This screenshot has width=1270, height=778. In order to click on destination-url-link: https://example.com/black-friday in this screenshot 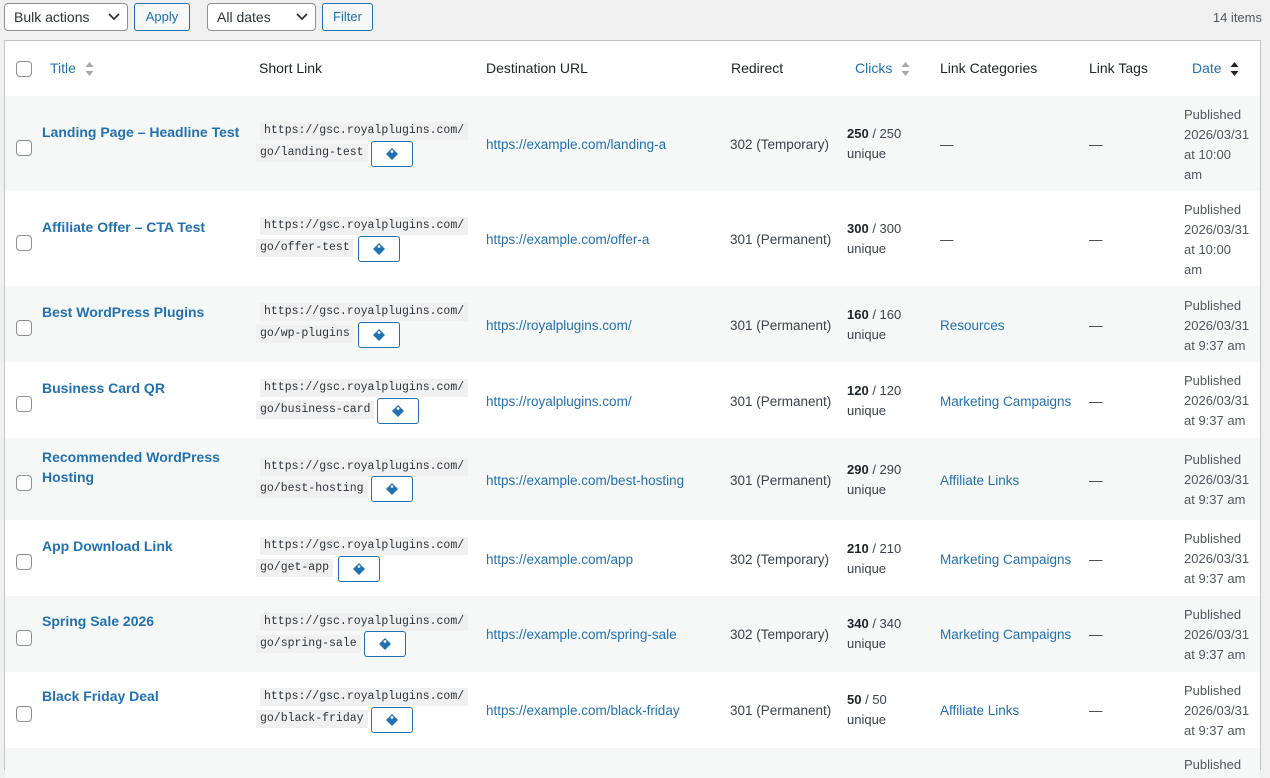, I will do `click(583, 710)`.